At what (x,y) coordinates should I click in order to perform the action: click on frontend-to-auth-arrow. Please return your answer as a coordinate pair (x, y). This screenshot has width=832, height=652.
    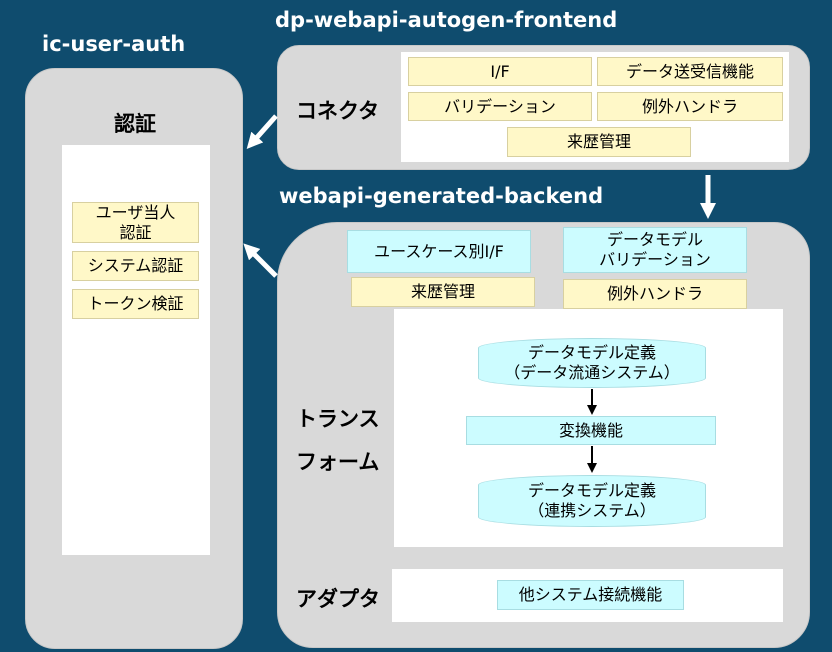
    Looking at the image, I should click on (262, 131).